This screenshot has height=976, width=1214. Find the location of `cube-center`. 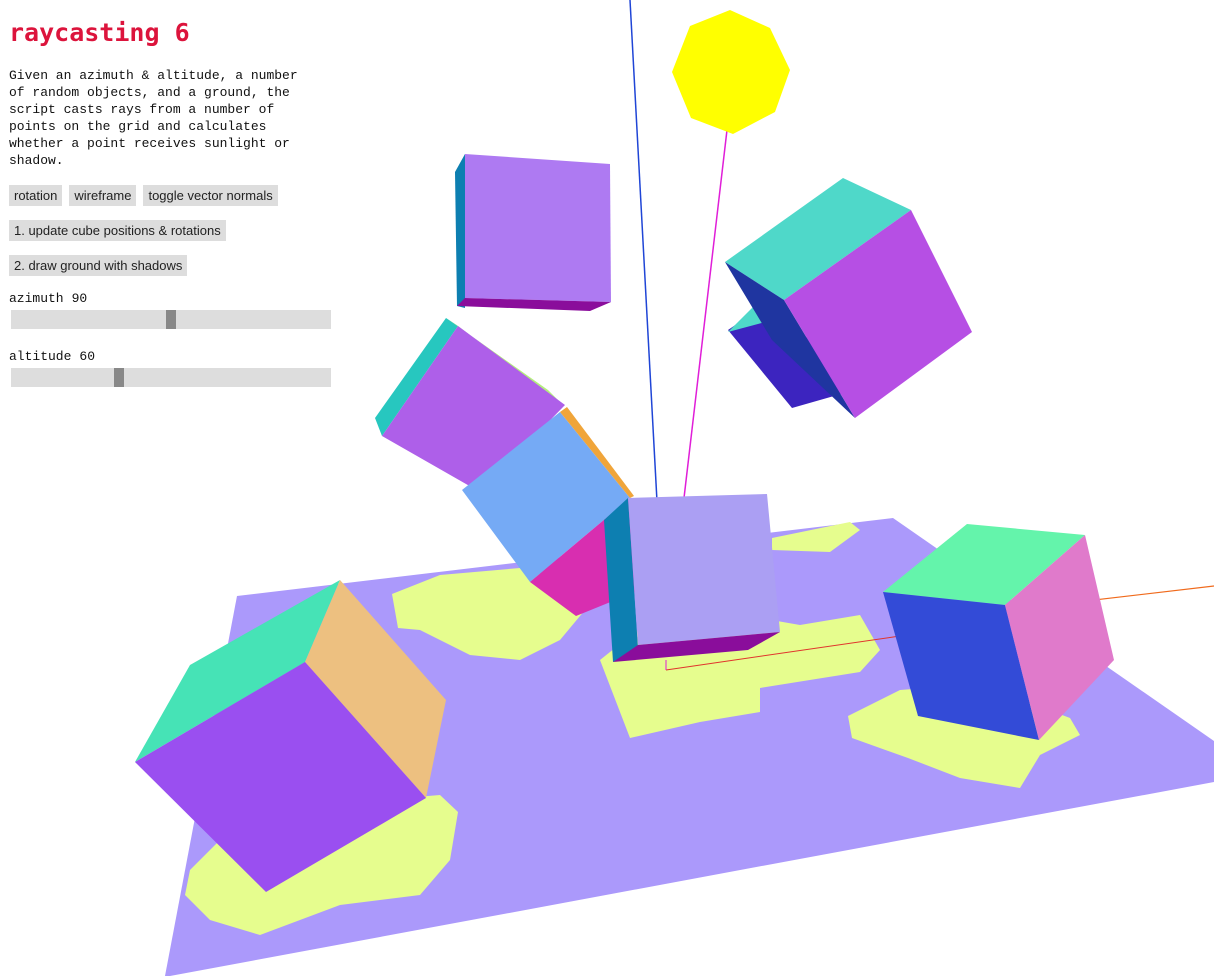

cube-center is located at coordinates (692, 578).